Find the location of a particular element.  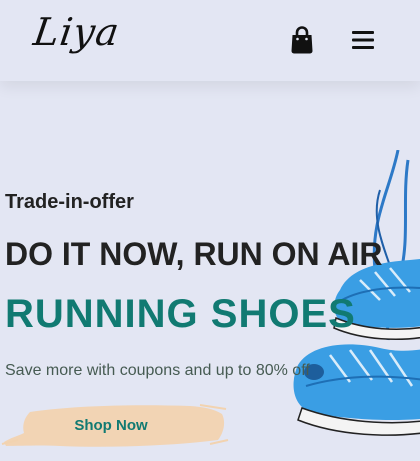

hero-subtitle: Trade-in-offer is located at coordinates (69, 202).